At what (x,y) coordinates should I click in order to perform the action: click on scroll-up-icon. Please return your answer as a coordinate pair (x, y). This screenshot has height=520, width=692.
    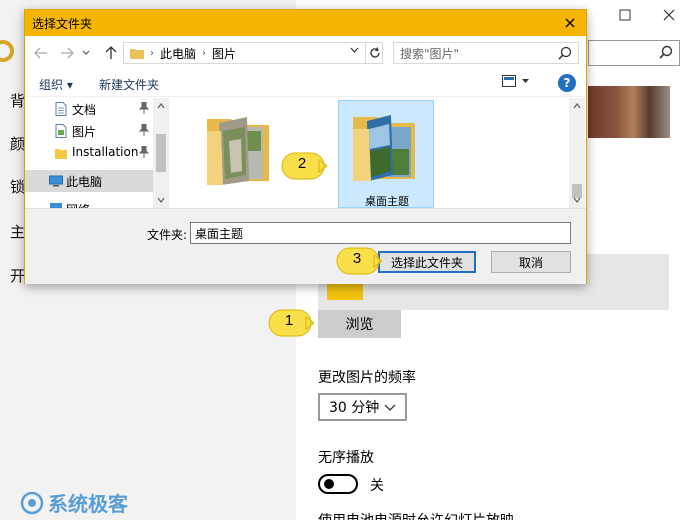
    Looking at the image, I should click on (161, 106).